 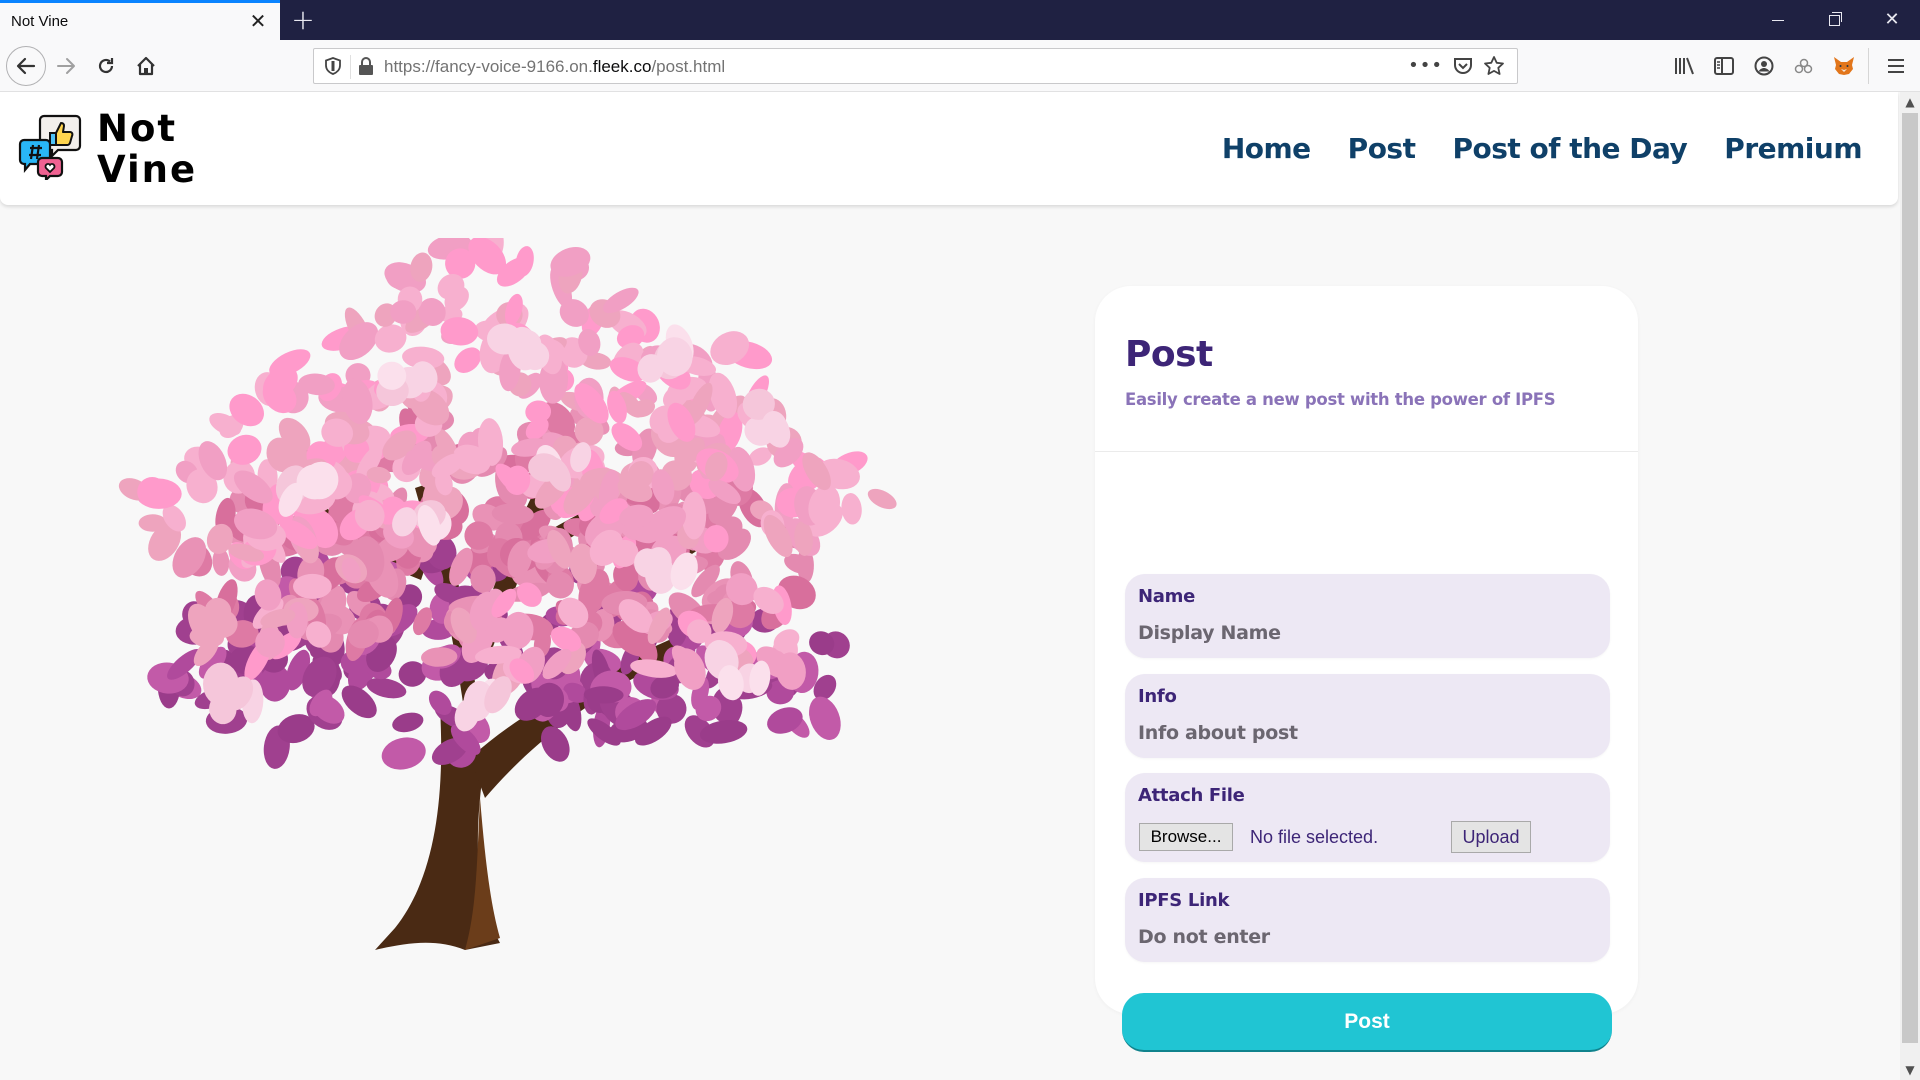 What do you see at coordinates (960, 20) in the screenshot?
I see `browser-tab-bar: Not Vine ✕ + ✕` at bounding box center [960, 20].